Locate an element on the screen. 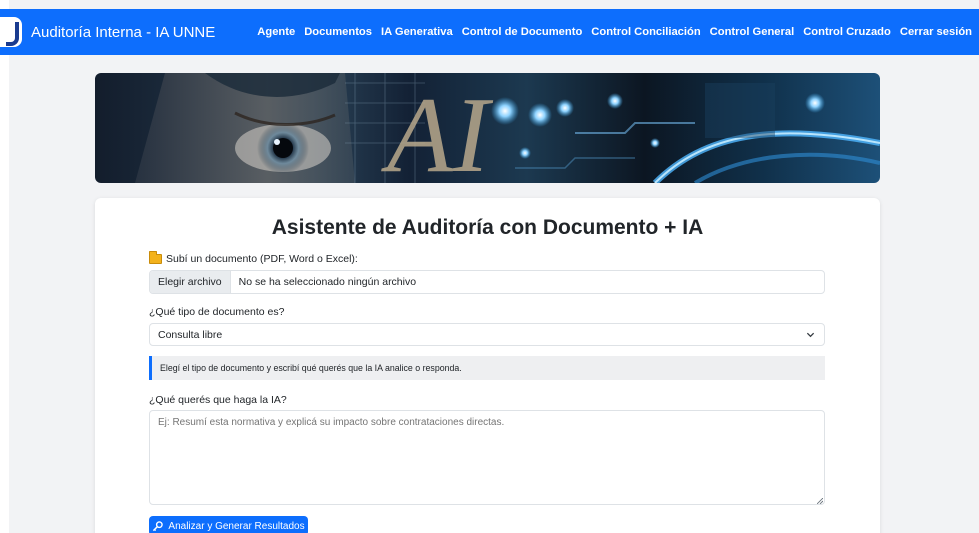 The image size is (979, 533). document-type-value: Consulta libre is located at coordinates (190, 334).